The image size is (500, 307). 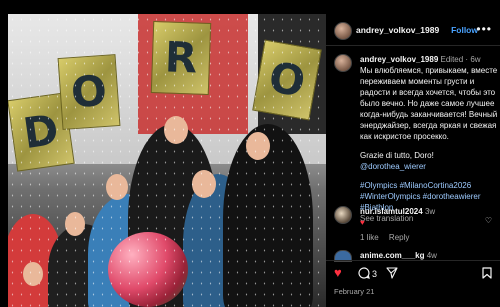 I want to click on actions-divider, so click(x=413, y=260).